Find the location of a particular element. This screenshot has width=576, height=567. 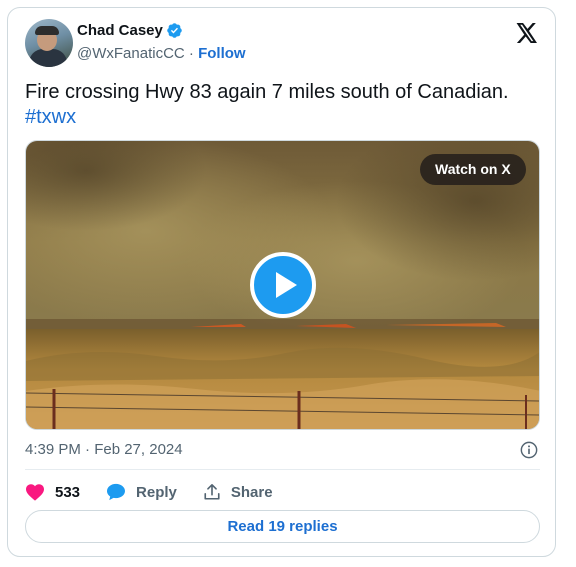

reply-bubble-icon is located at coordinates (116, 492).